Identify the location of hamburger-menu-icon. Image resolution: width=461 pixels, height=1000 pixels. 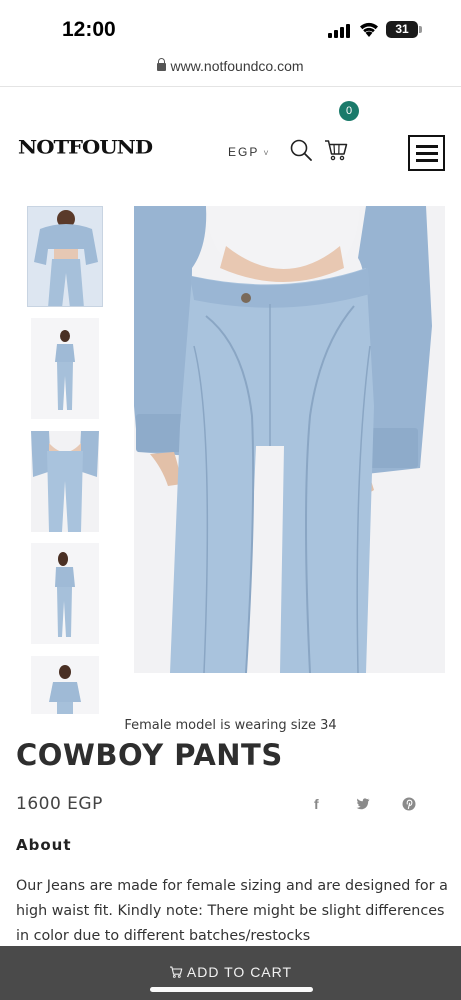
(427, 146).